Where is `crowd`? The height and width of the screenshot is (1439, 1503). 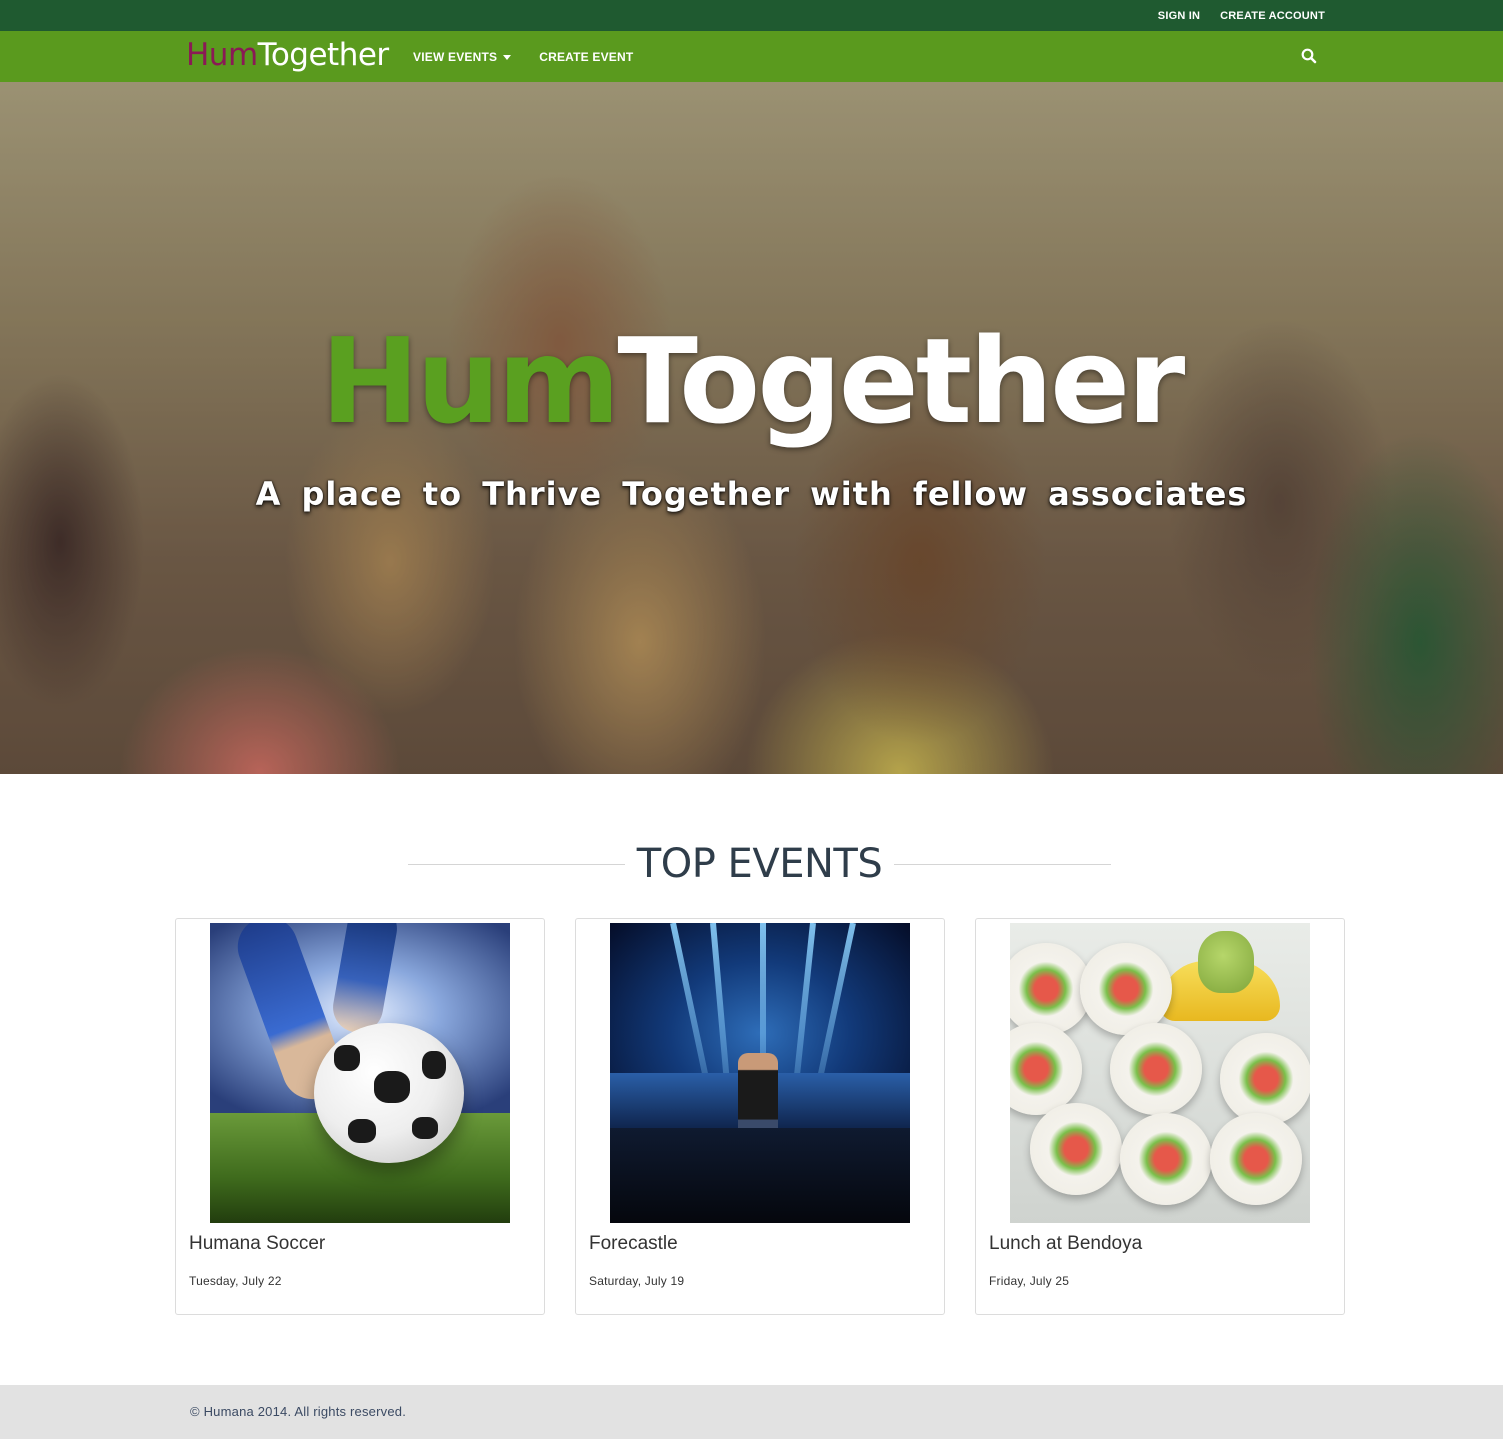 crowd is located at coordinates (760, 1175).